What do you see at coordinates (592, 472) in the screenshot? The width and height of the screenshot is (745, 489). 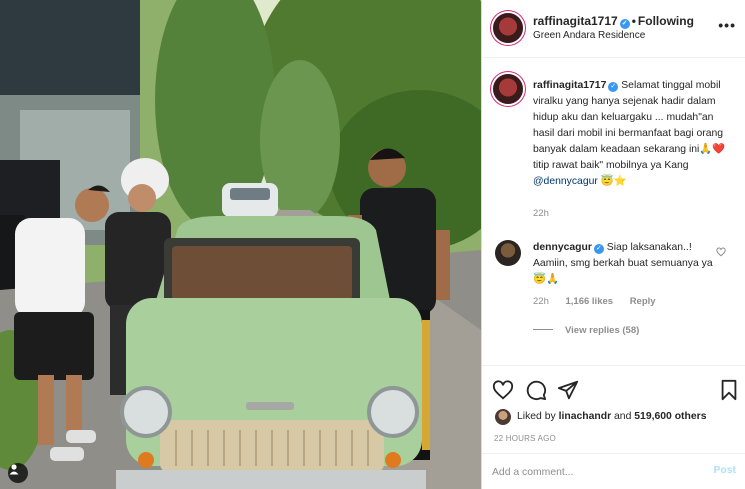 I see `comment-input` at bounding box center [592, 472].